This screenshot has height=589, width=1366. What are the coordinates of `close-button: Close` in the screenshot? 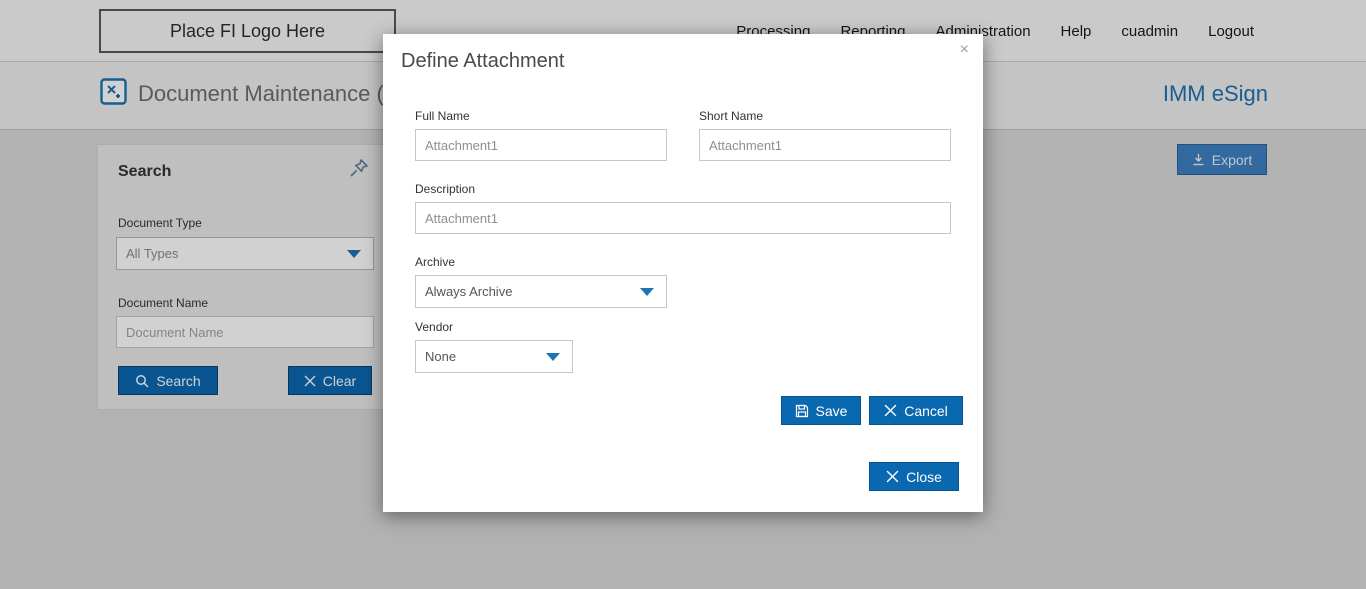 It's located at (914, 476).